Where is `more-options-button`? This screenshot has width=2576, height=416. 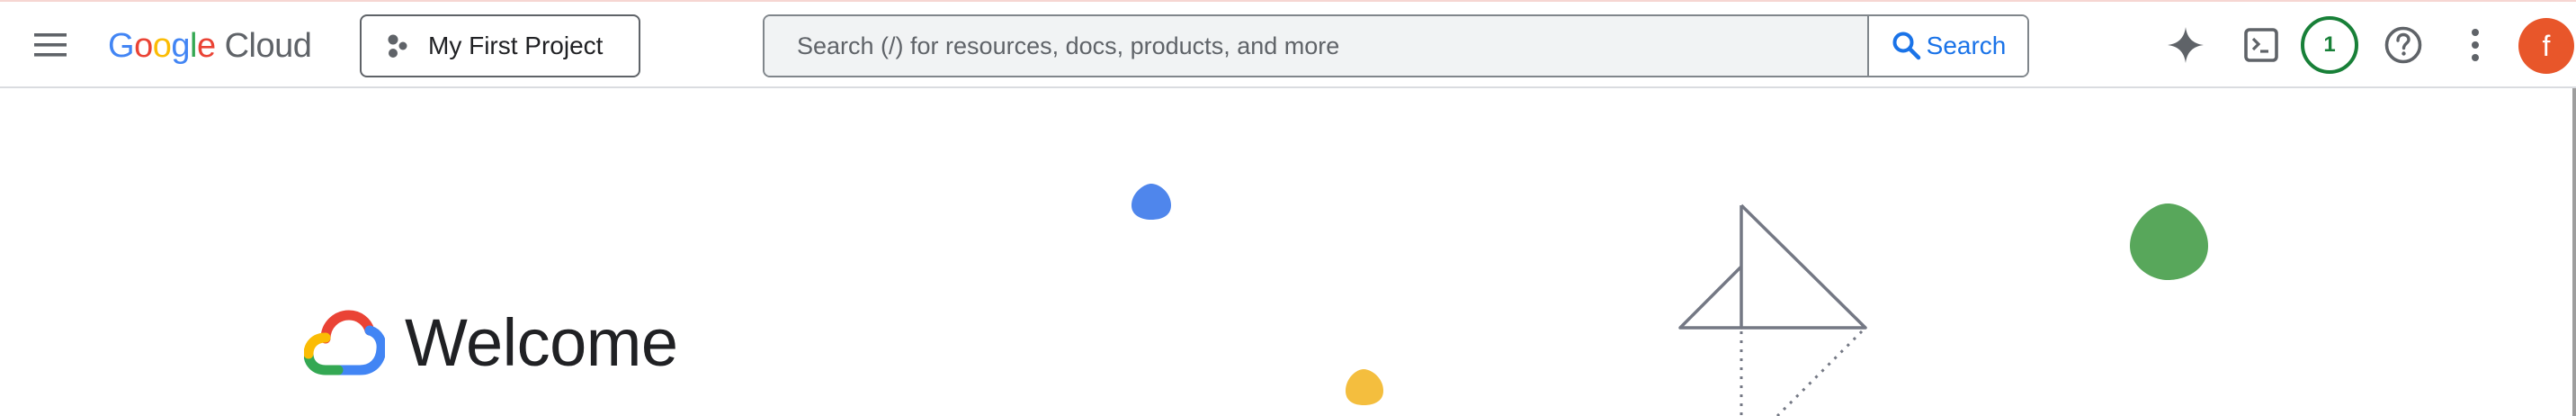 more-options-button is located at coordinates (2475, 45).